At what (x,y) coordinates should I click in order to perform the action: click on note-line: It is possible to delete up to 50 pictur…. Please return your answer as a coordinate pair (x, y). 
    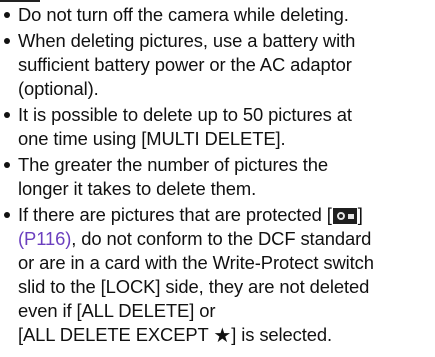
    Looking at the image, I should click on (185, 114).